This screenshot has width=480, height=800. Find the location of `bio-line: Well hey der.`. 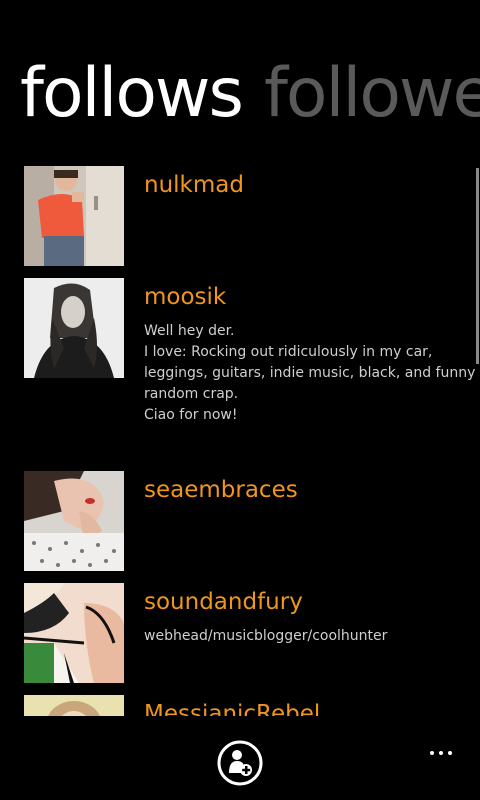

bio-line: Well hey der. is located at coordinates (189, 331).